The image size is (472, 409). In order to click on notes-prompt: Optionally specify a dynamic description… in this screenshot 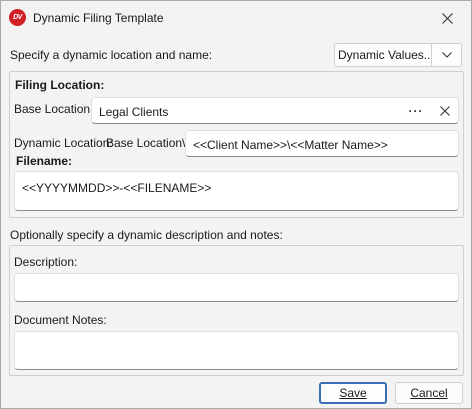, I will do `click(146, 235)`.